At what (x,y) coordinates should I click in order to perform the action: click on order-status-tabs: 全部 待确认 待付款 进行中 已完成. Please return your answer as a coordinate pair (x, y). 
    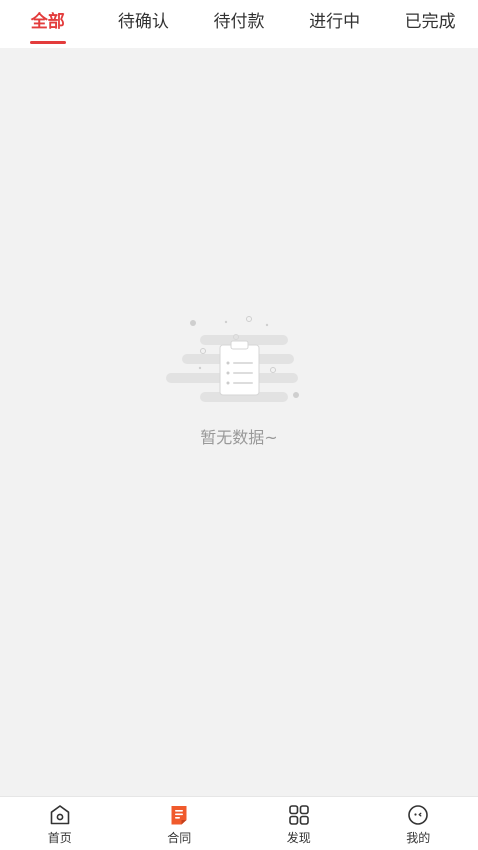
    Looking at the image, I should click on (239, 24).